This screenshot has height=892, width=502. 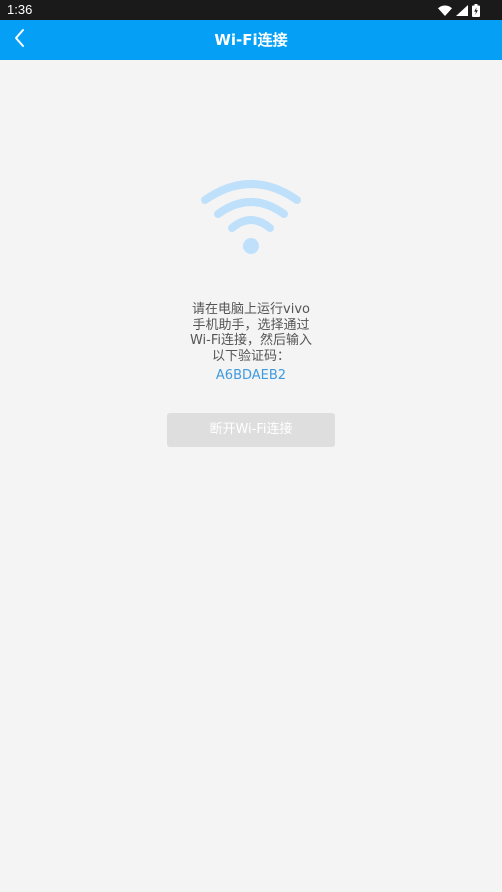 I want to click on verification-code: A6BDAEB2, so click(x=251, y=375).